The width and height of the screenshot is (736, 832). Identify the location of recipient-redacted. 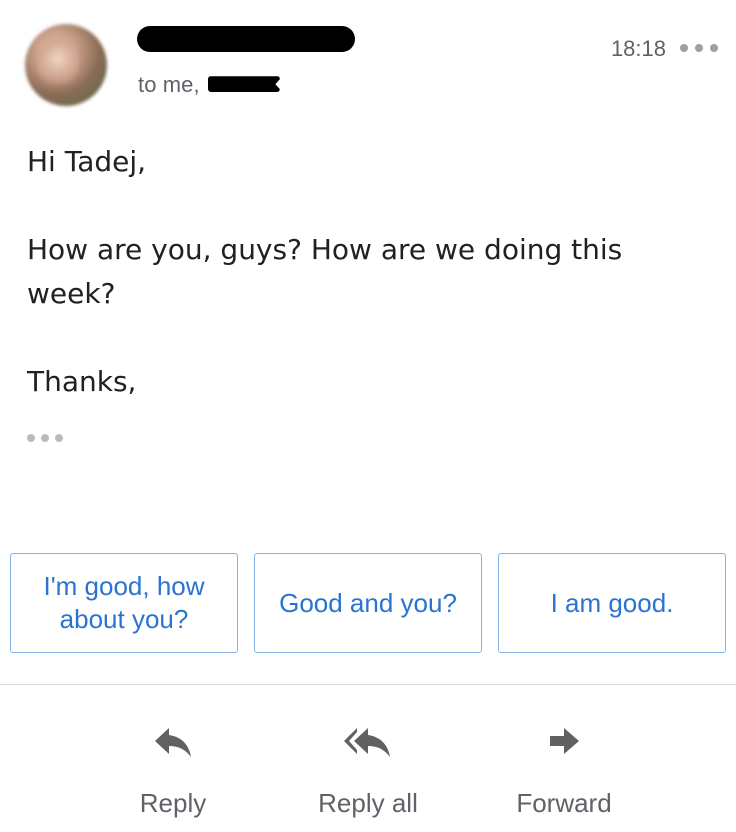
(243, 84).